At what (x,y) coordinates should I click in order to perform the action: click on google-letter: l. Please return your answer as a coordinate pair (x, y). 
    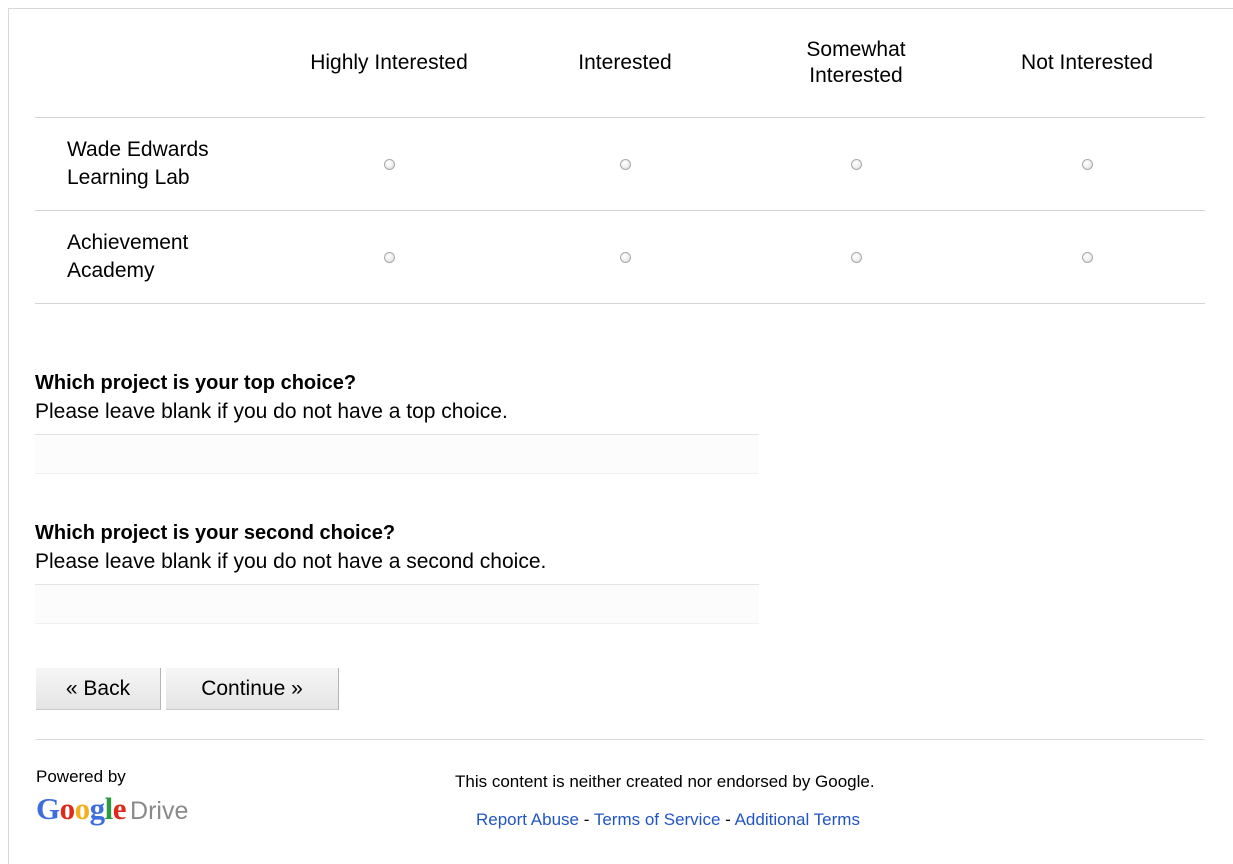
    Looking at the image, I should click on (109, 808).